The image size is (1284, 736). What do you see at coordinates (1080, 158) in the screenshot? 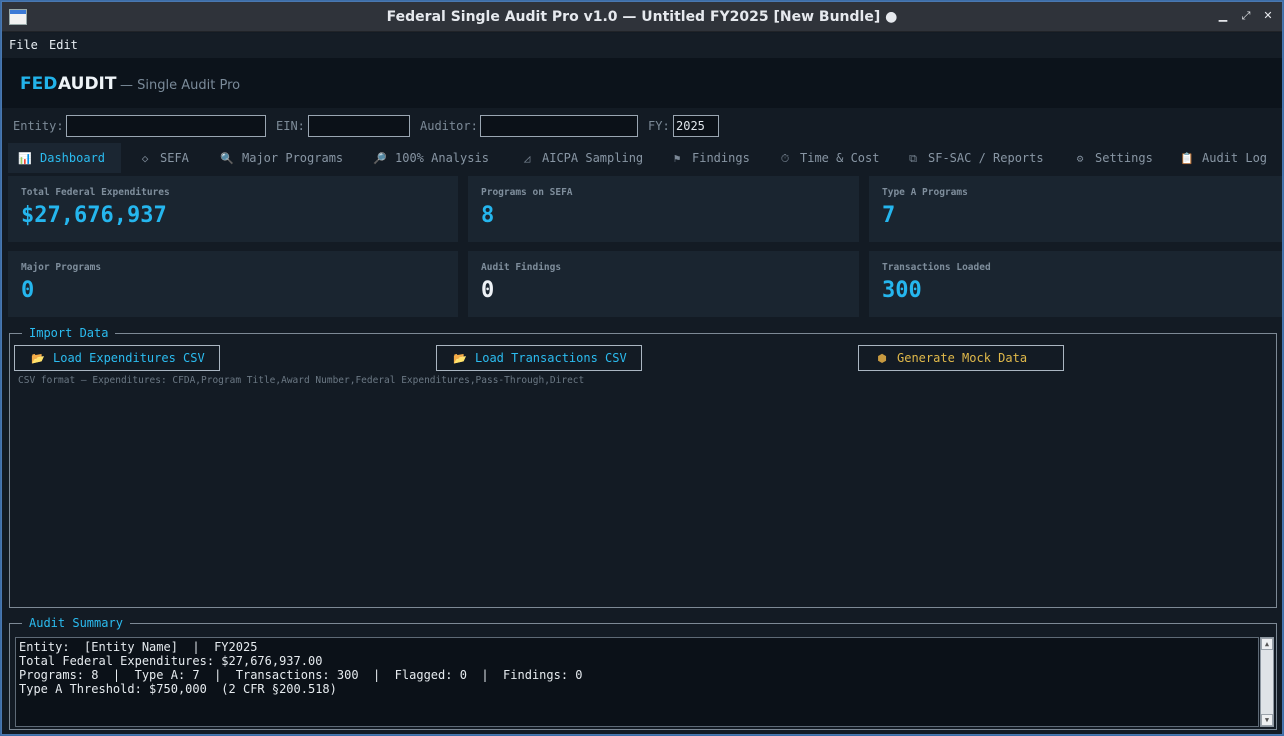
I see `gear-icon: ⚙` at bounding box center [1080, 158].